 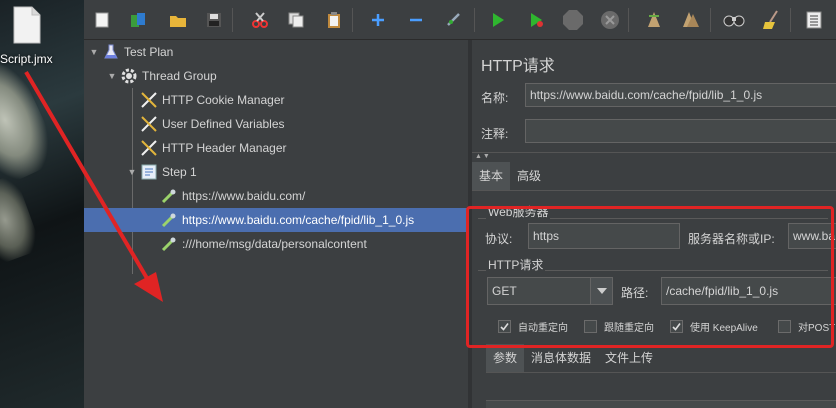 What do you see at coordinates (518, 66) in the screenshot?
I see `panel-title: HTTP请求` at bounding box center [518, 66].